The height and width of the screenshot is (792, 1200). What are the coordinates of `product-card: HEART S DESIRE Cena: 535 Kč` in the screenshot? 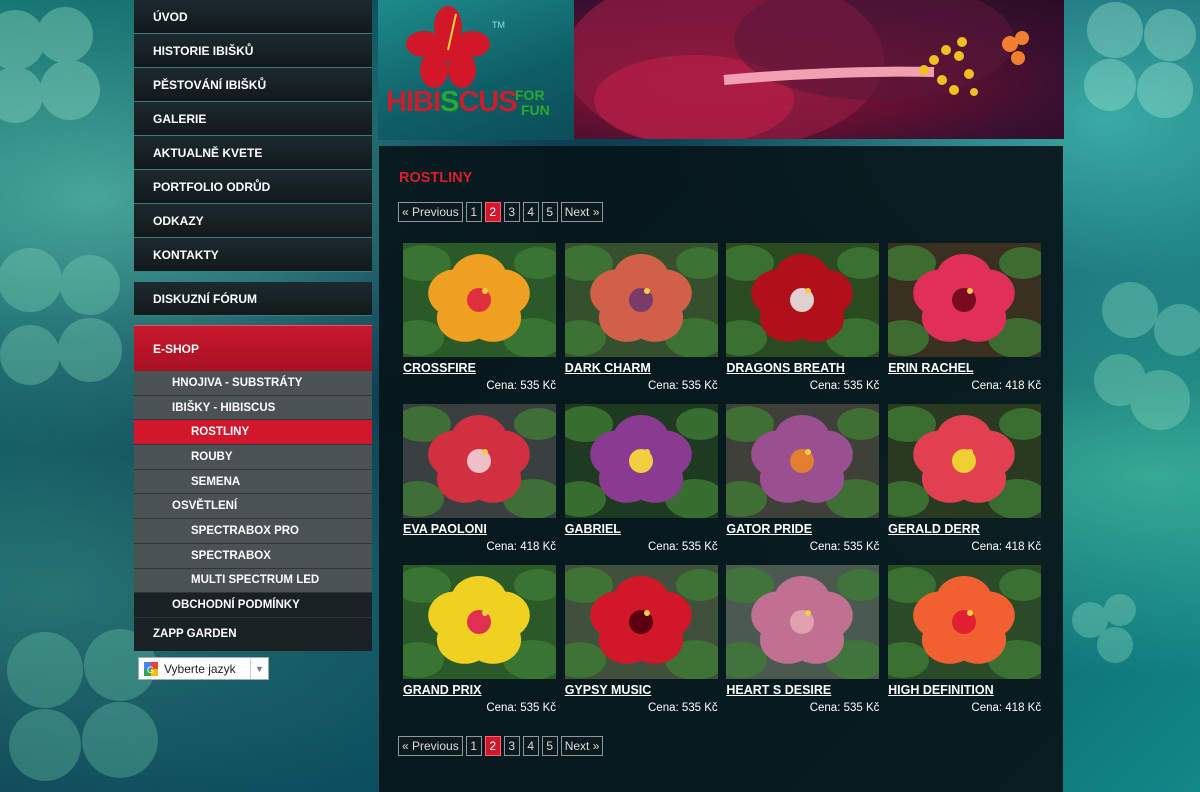 It's located at (803, 639).